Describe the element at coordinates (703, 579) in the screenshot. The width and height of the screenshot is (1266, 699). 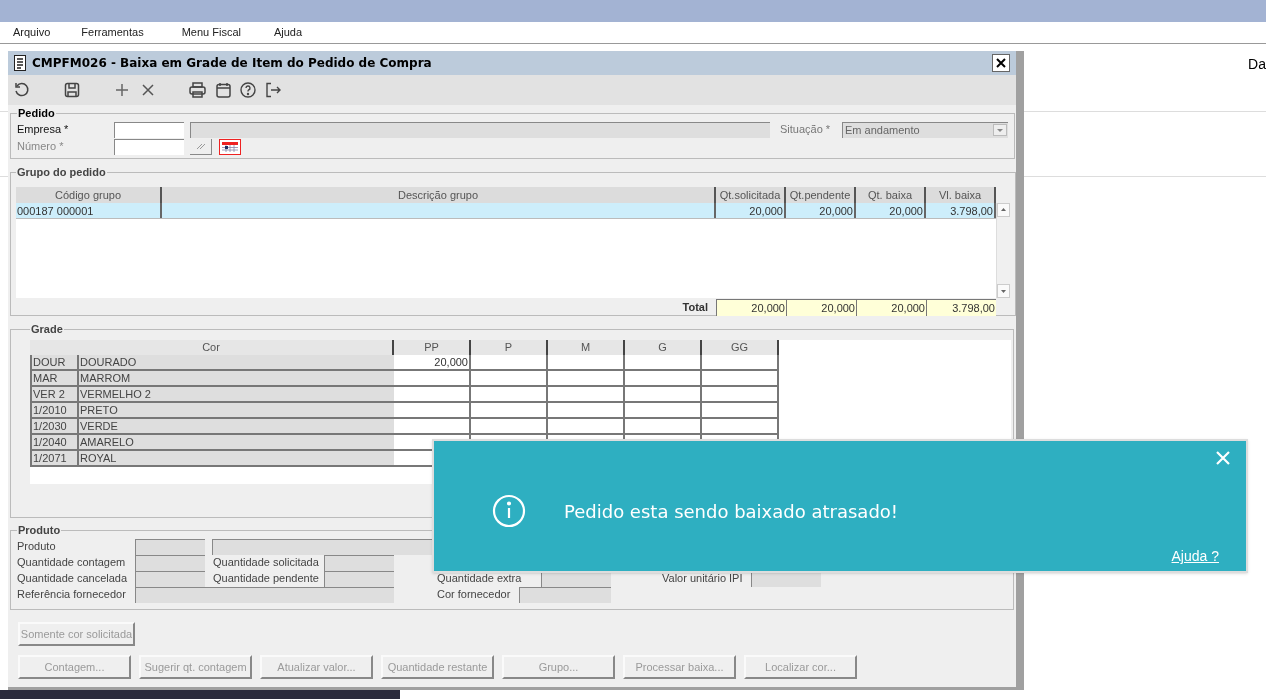
I see `field-label: Valor unitário IPI` at that location.